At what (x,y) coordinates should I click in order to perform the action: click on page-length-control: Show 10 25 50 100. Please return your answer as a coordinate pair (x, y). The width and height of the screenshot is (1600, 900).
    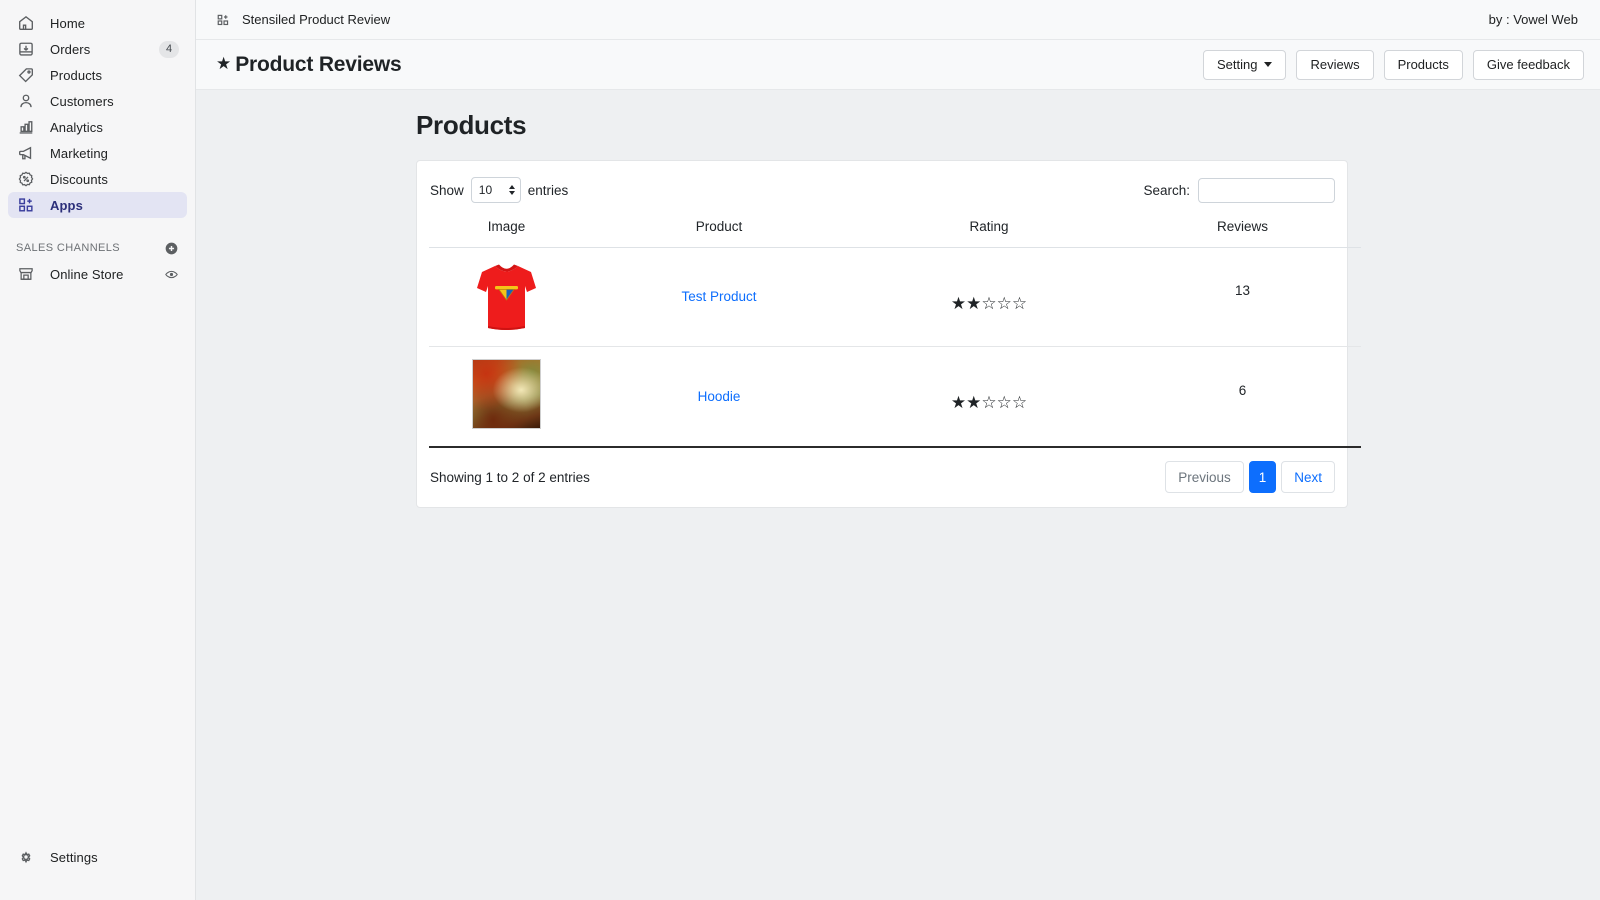
    Looking at the image, I should click on (499, 190).